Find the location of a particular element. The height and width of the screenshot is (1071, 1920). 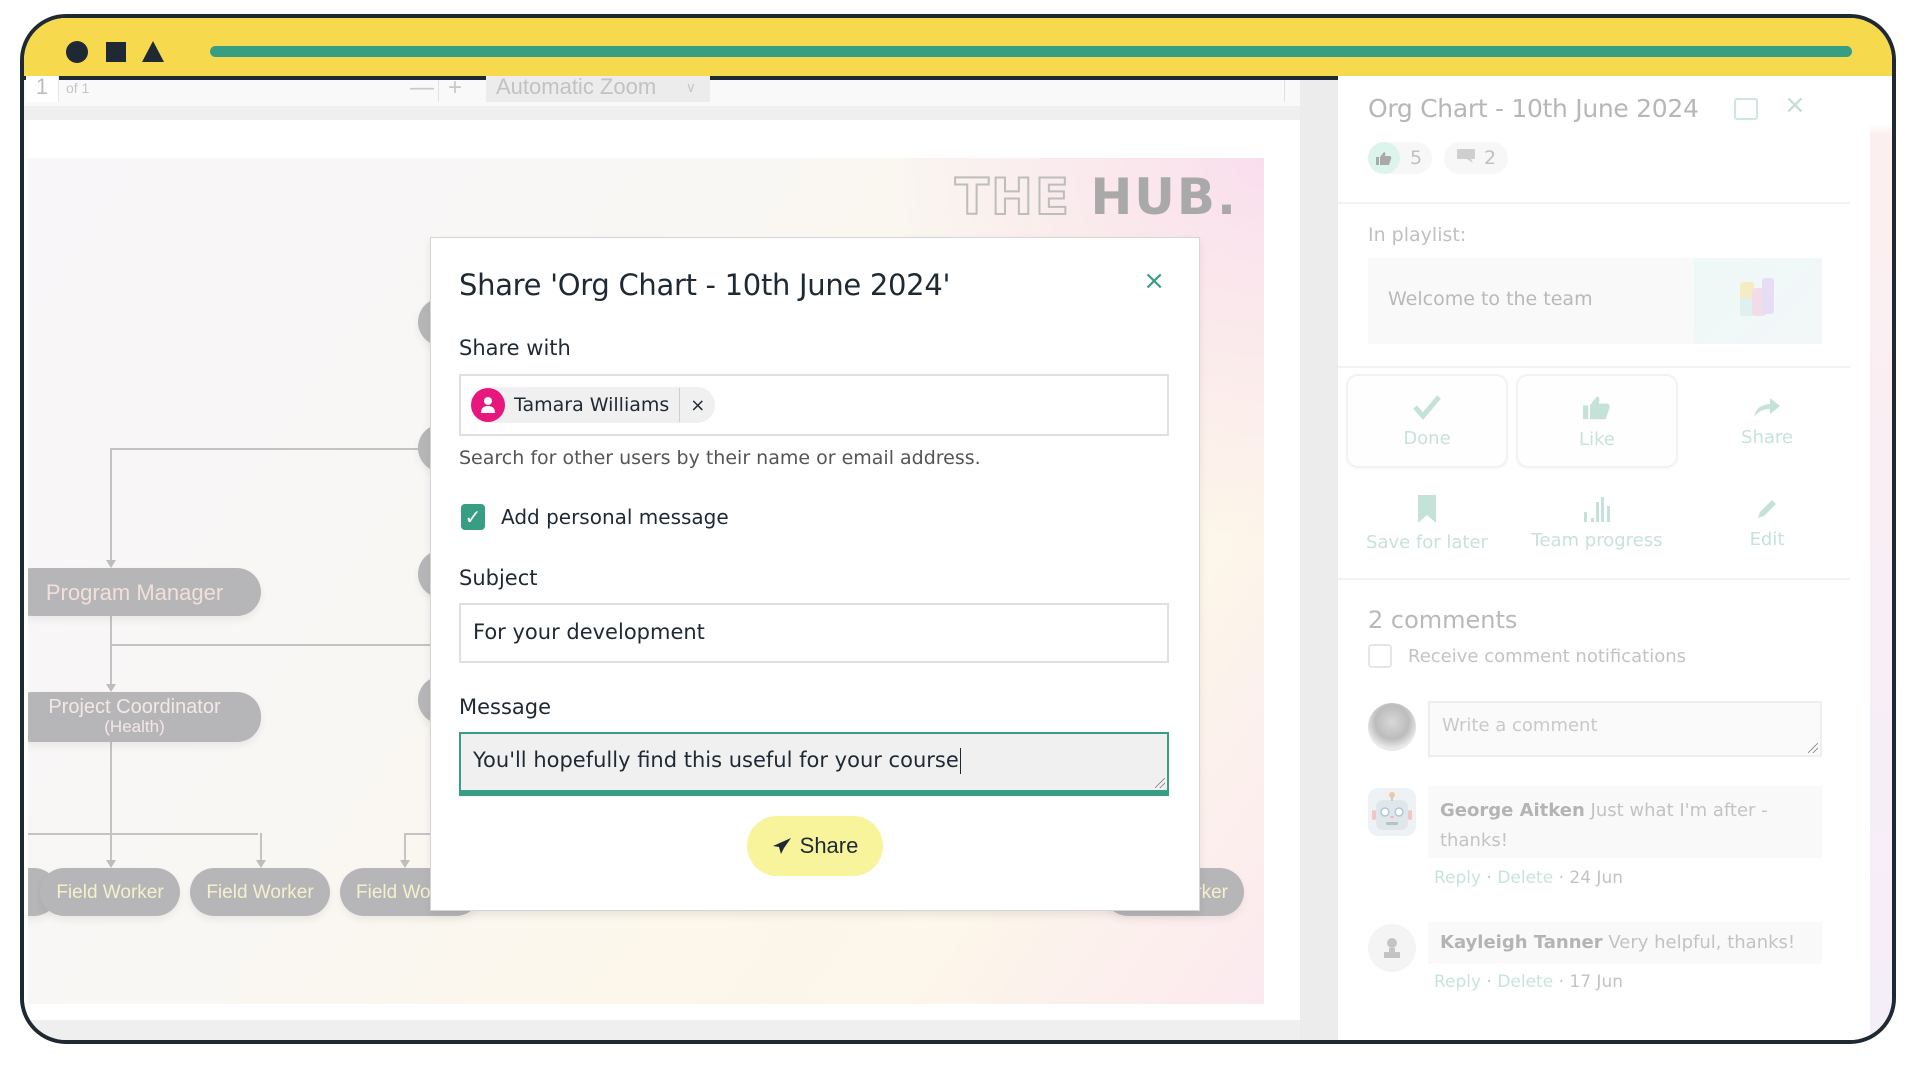

comments-heading: 2 comments is located at coordinates (1443, 620).